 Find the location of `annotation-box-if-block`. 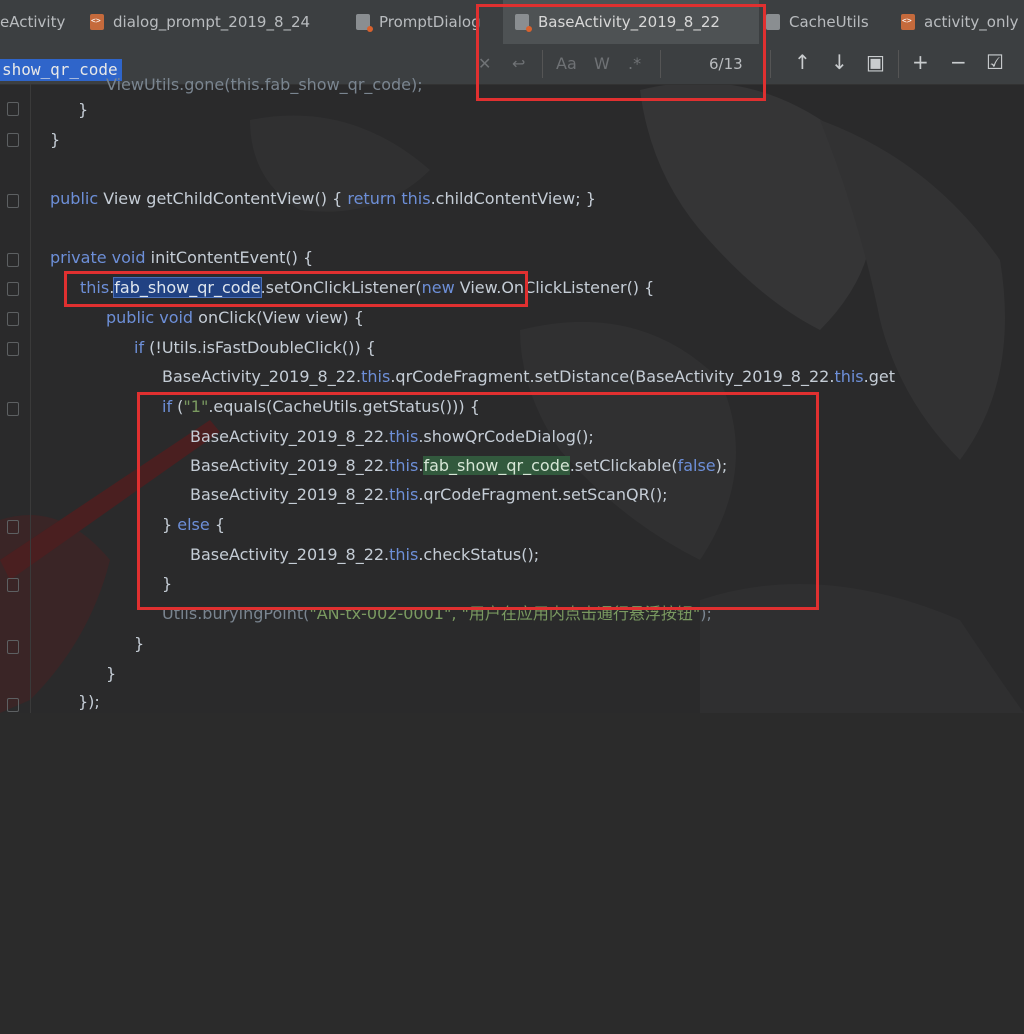

annotation-box-if-block is located at coordinates (478, 501).